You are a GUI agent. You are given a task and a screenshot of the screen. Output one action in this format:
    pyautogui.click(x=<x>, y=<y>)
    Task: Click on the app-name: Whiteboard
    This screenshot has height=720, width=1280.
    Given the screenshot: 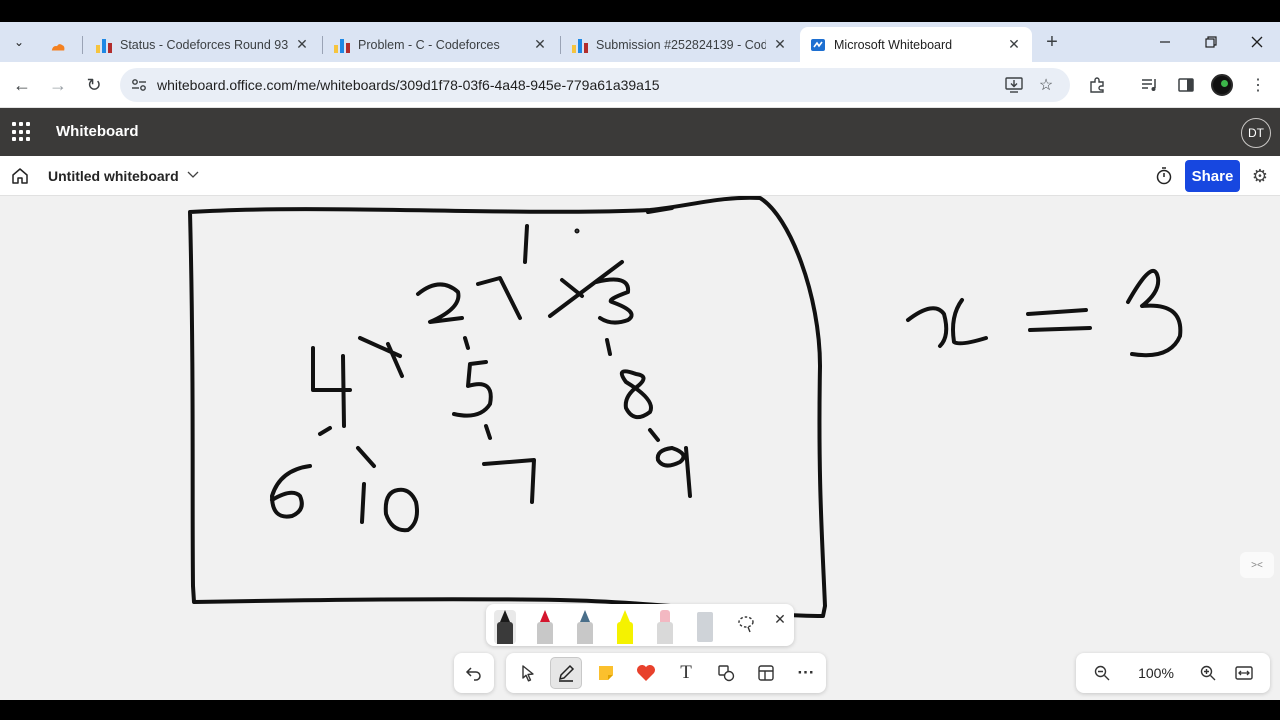 What is the action you would take?
    pyautogui.click(x=97, y=131)
    